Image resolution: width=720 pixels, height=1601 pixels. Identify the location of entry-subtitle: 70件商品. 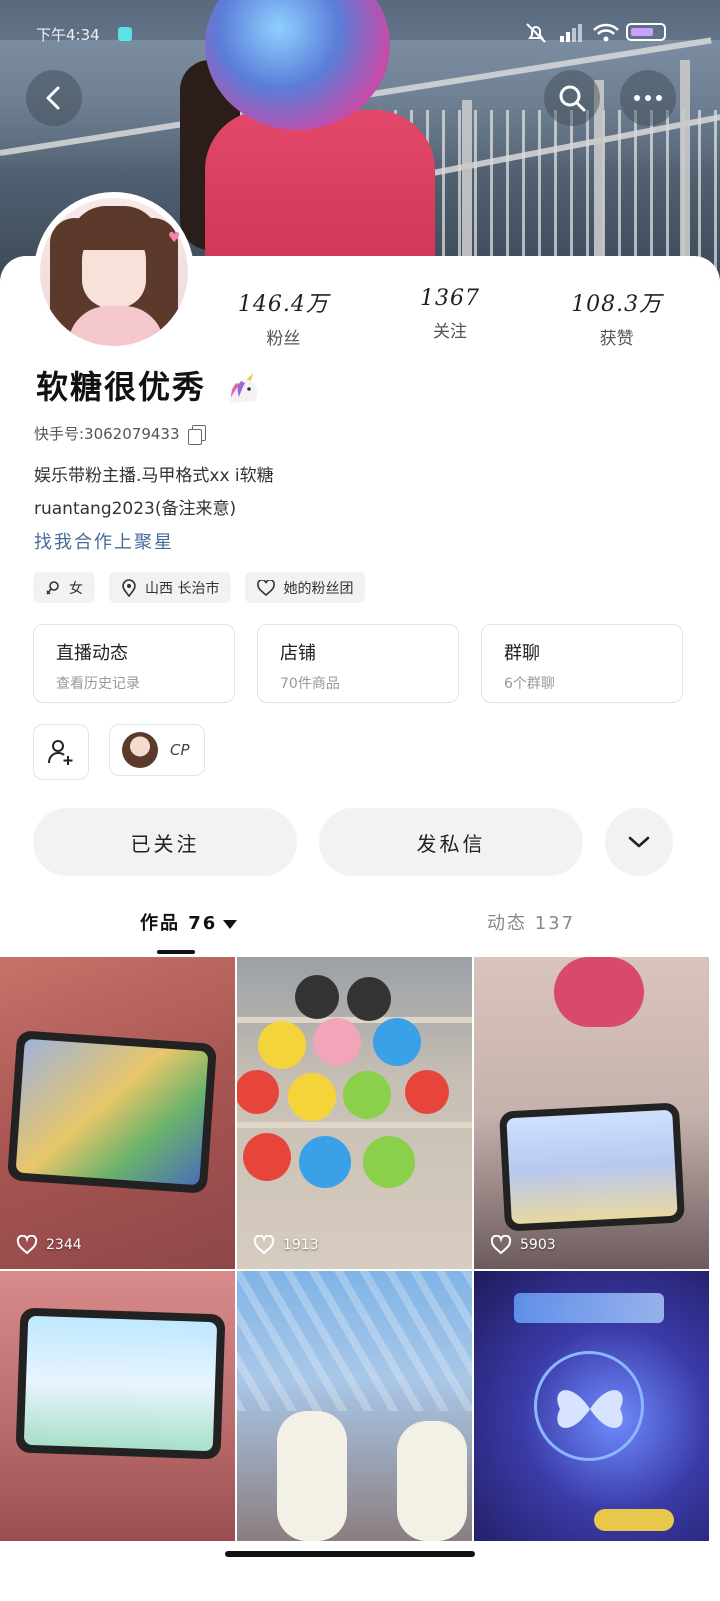
(310, 684).